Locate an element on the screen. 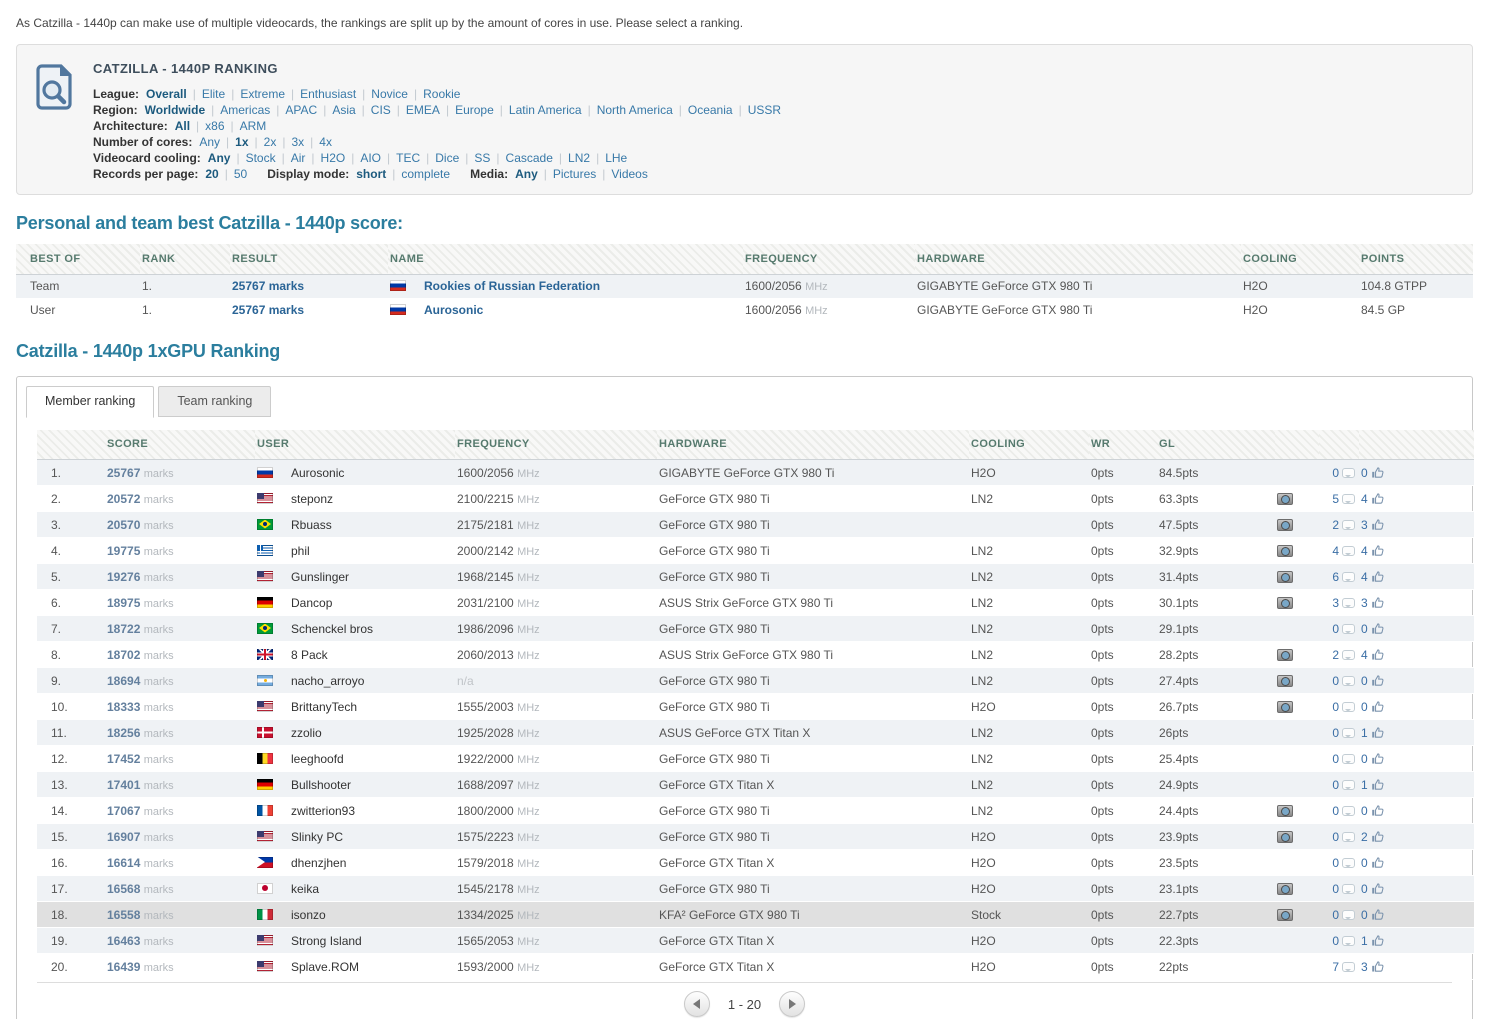  user-link: BrittanyTech is located at coordinates (324, 707).